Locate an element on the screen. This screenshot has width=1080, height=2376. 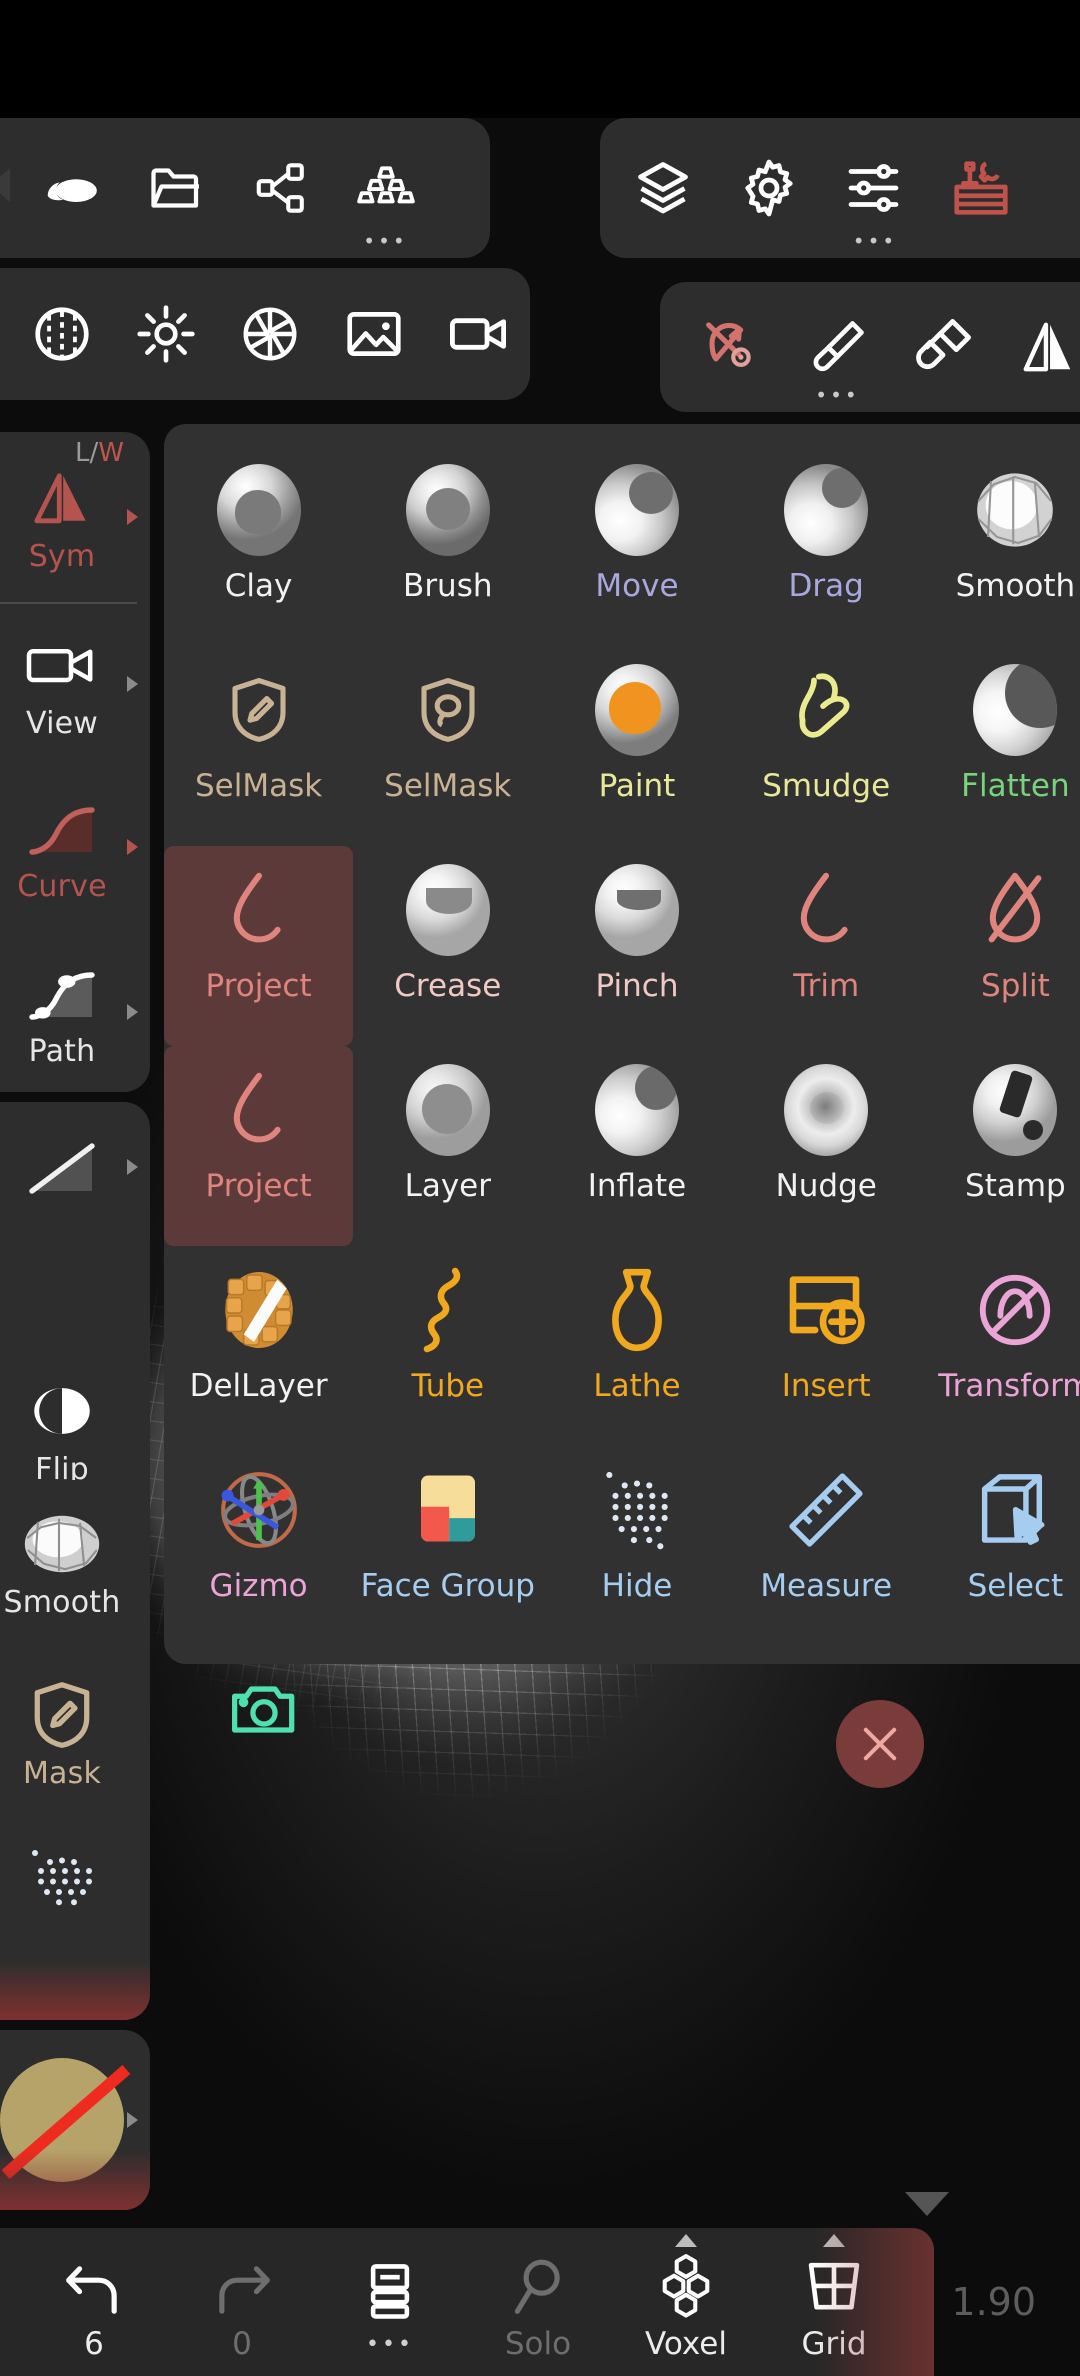
tool-stamp: Stamp is located at coordinates (1000, 1146).